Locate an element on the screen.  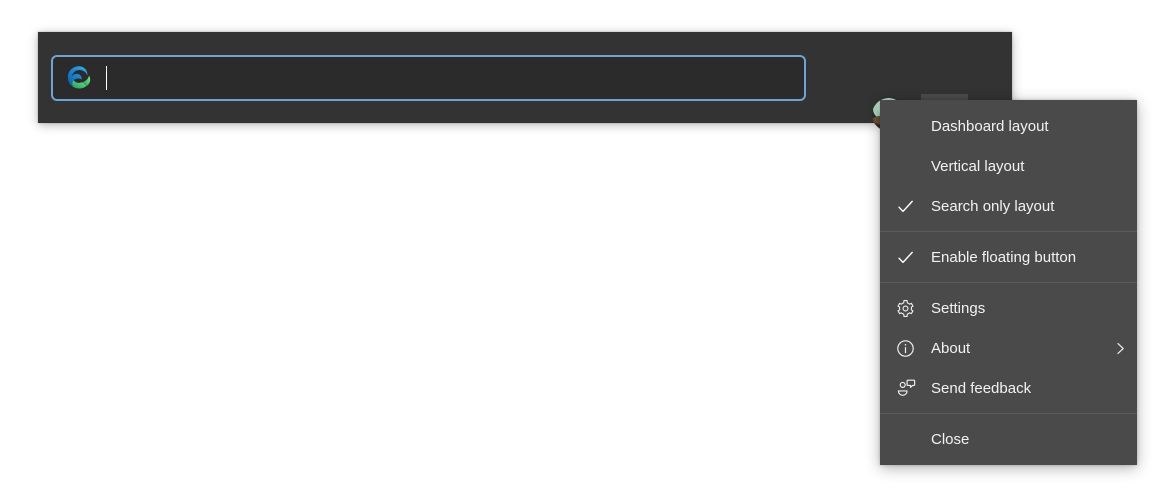
menu-group-close: Close is located at coordinates (1008, 439).